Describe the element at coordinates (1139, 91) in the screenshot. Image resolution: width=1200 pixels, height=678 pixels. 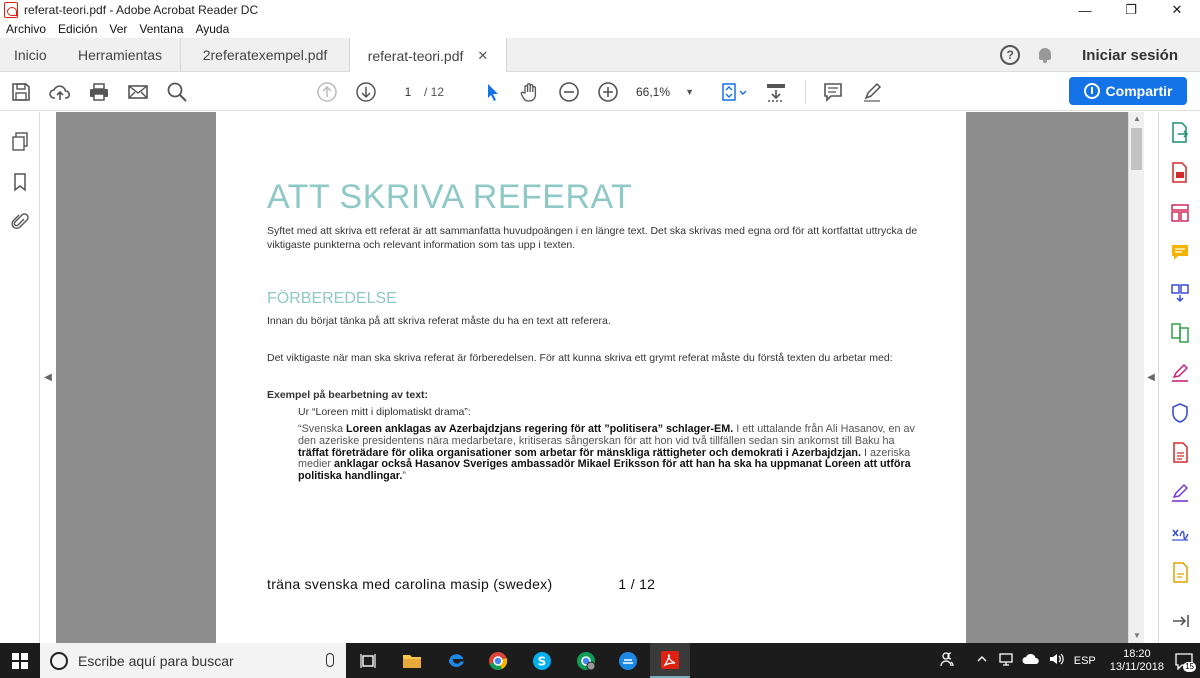
I see `share-label: Compartir` at that location.